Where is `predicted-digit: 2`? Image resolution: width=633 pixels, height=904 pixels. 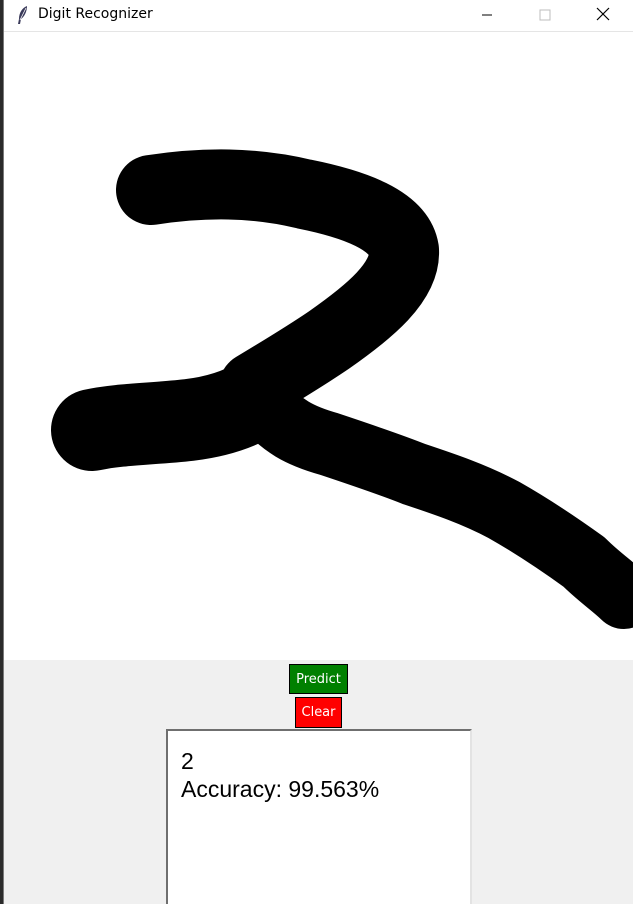 predicted-digit: 2 is located at coordinates (187, 761).